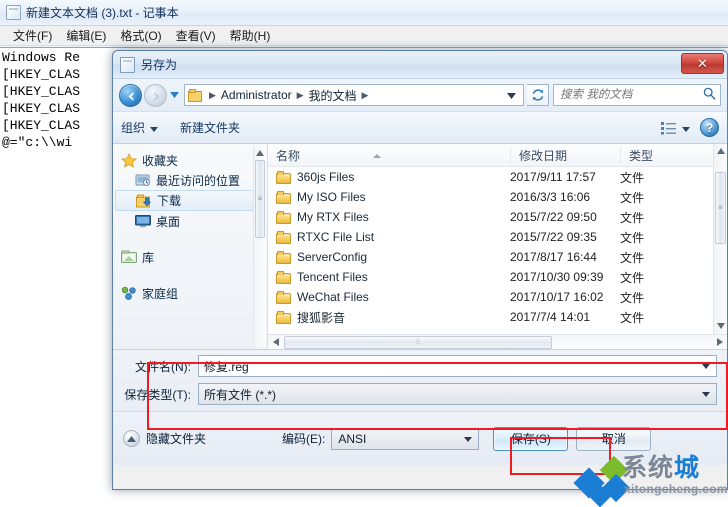 The height and width of the screenshot is (507, 728). Describe the element at coordinates (675, 128) in the screenshot. I see `list-view-icon` at that location.